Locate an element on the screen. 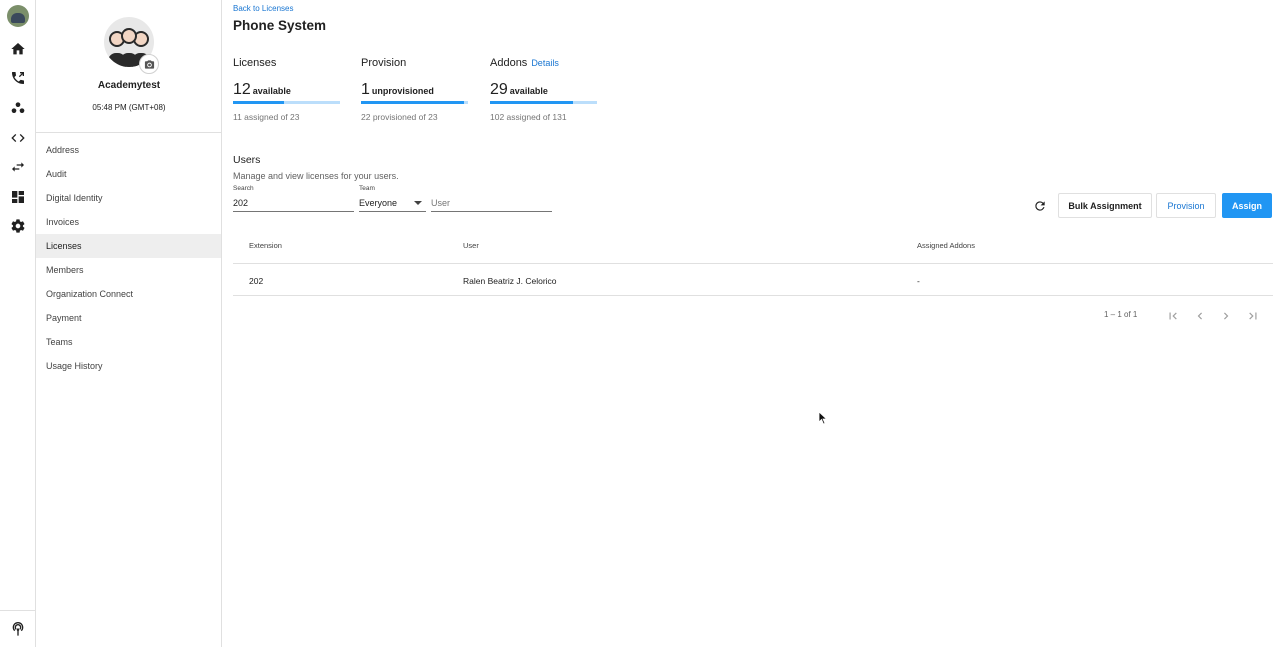 The height and width of the screenshot is (647, 1280). menu-item-members: Members is located at coordinates (128, 270).